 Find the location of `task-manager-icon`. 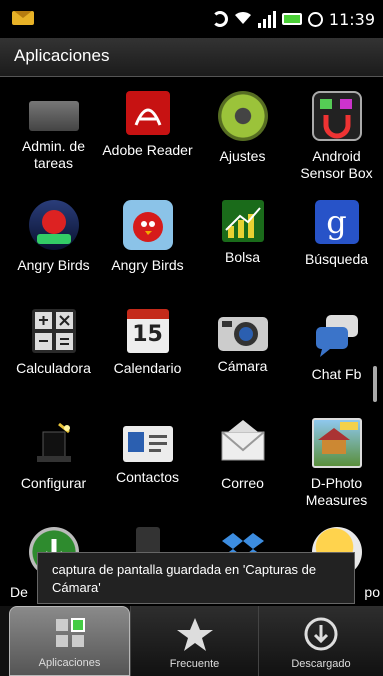

task-manager-icon is located at coordinates (53, 116).